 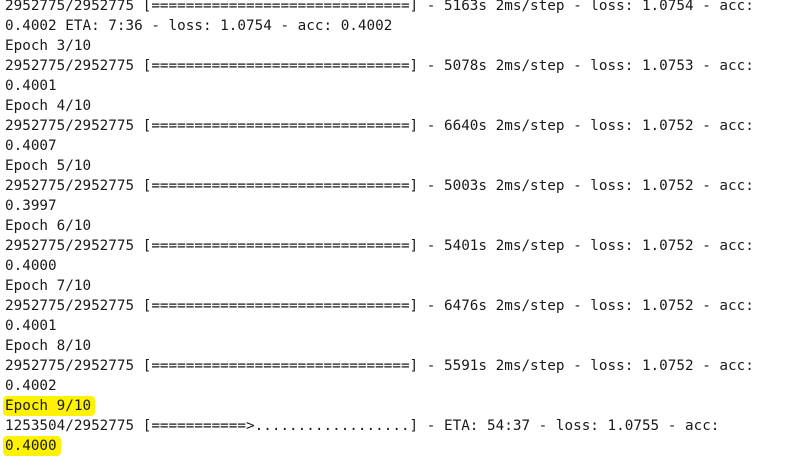 I want to click on highlight-marker: Epoch 9/10, so click(x=49, y=406).